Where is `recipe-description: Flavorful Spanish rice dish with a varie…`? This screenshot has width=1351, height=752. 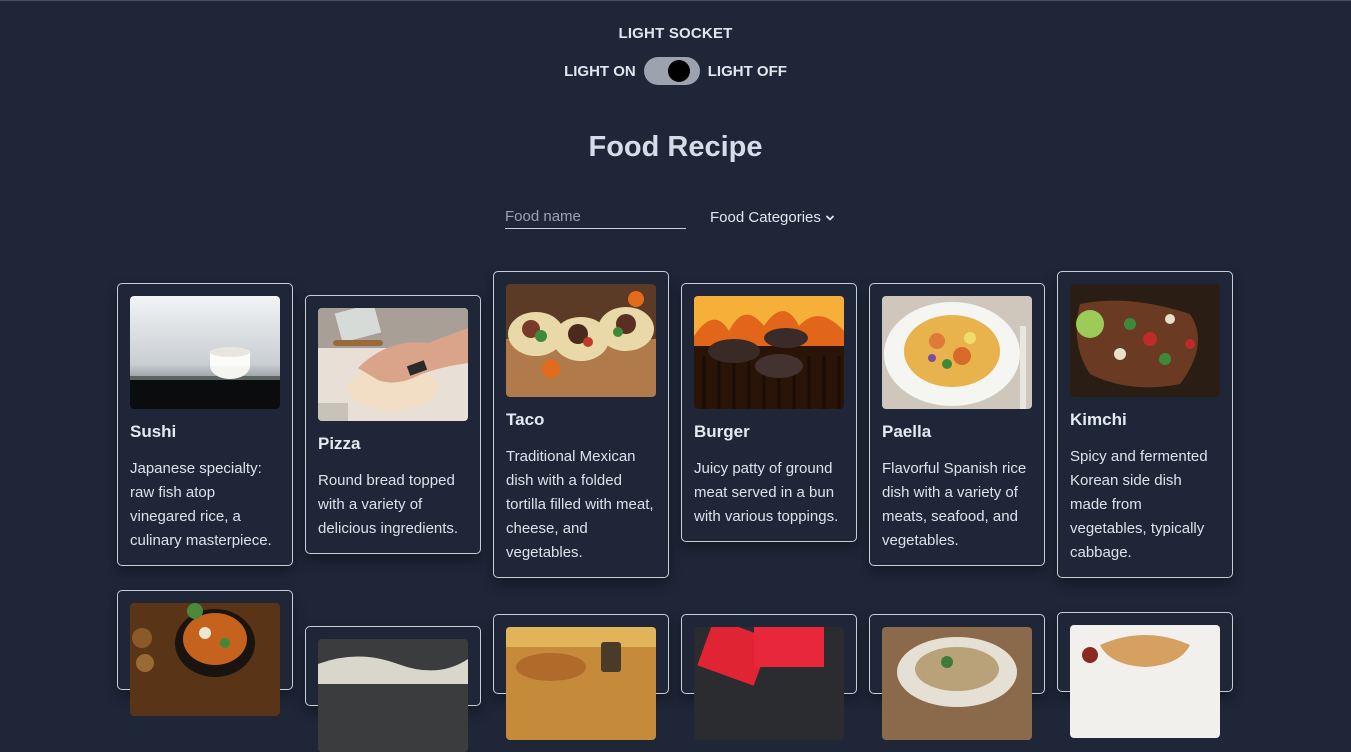
recipe-description: Flavorful Spanish rice dish with a varie… is located at coordinates (954, 504).